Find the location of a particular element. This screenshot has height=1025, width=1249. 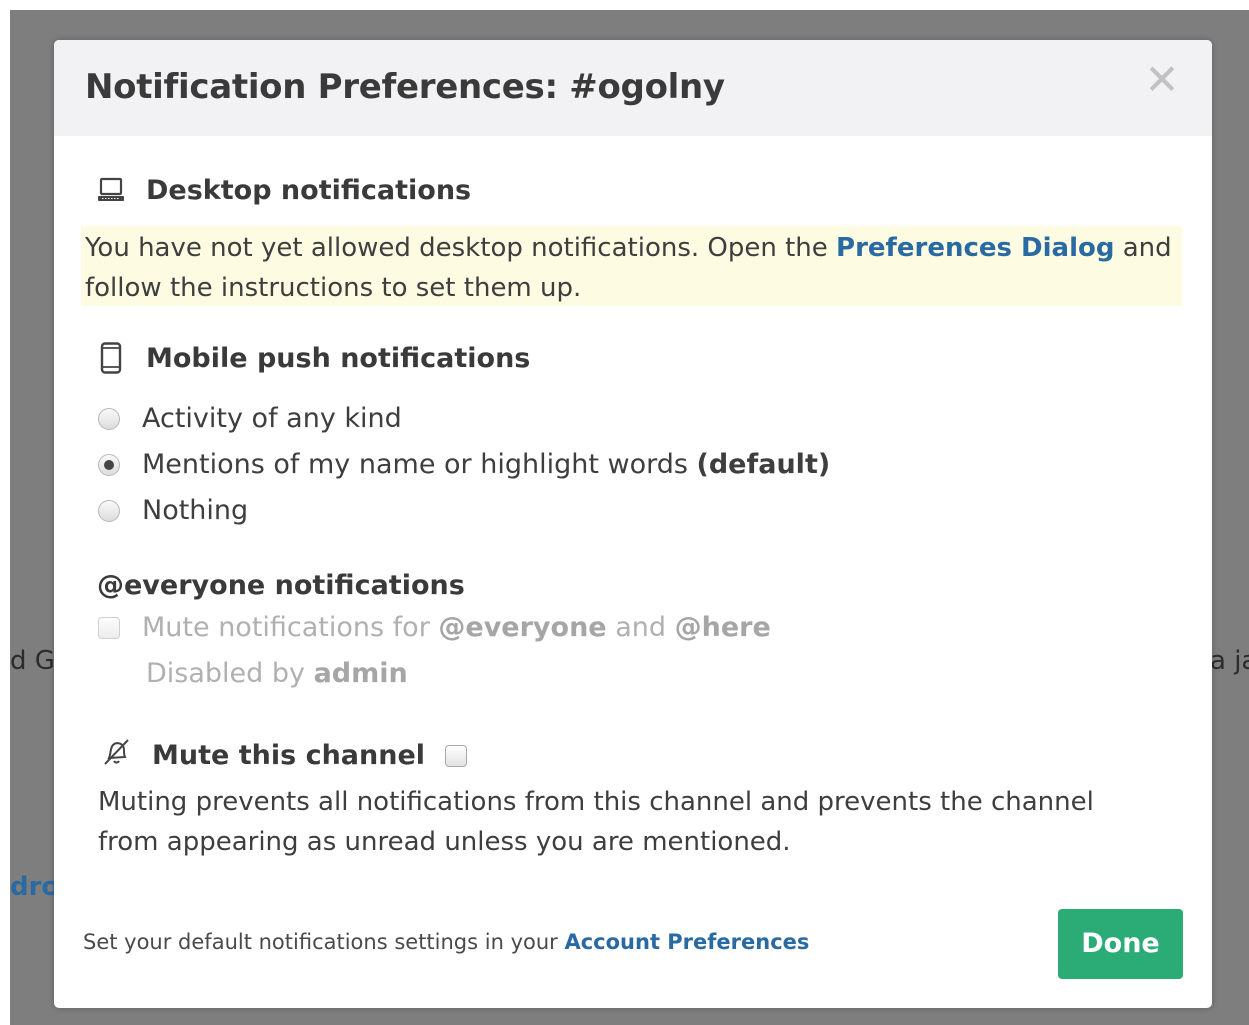

modal-title: Notification Preferences: #ogolny is located at coordinates (405, 87).